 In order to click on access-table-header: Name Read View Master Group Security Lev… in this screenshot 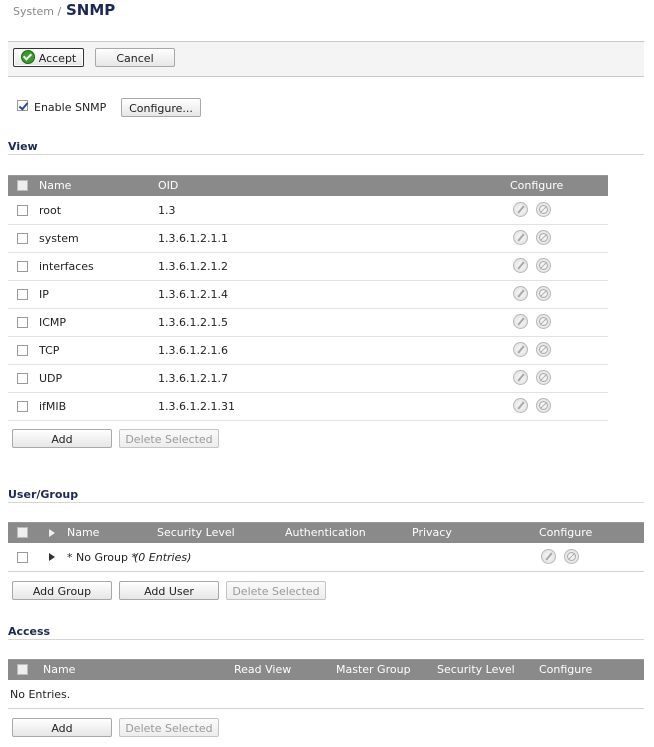, I will do `click(326, 669)`.